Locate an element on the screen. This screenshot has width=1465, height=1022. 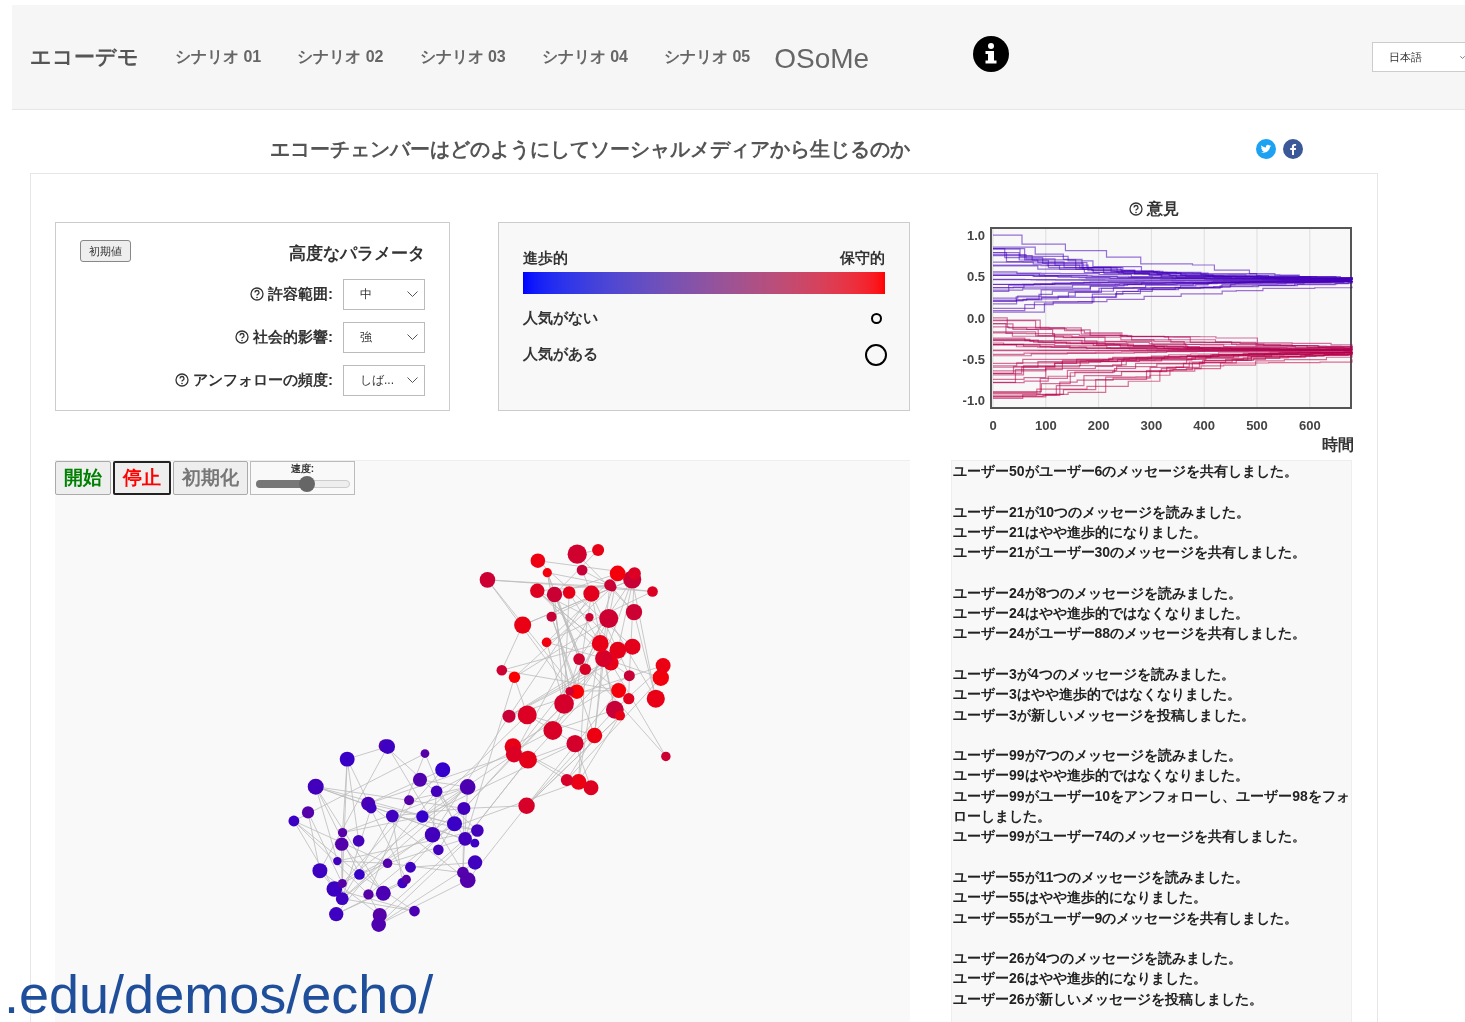
control-button: 開始 is located at coordinates (83, 478).